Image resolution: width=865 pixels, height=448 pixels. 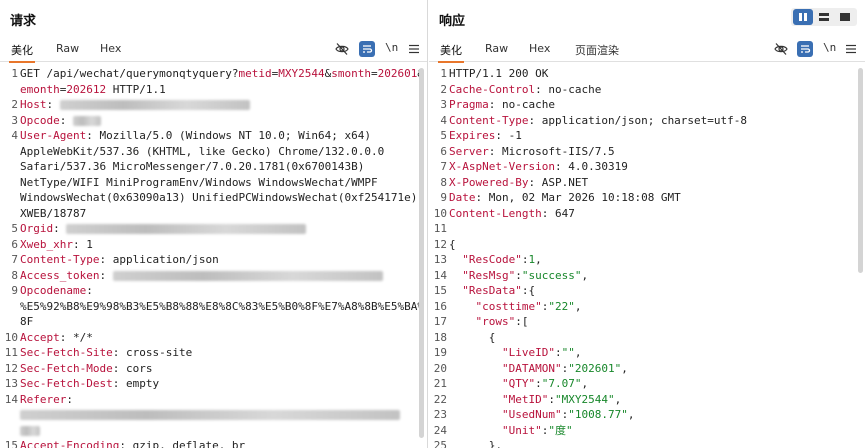 I want to click on code-line: 9 Date: Mon, 02 Mar 2026 10:18:08 GMT, so click(x=560, y=197).